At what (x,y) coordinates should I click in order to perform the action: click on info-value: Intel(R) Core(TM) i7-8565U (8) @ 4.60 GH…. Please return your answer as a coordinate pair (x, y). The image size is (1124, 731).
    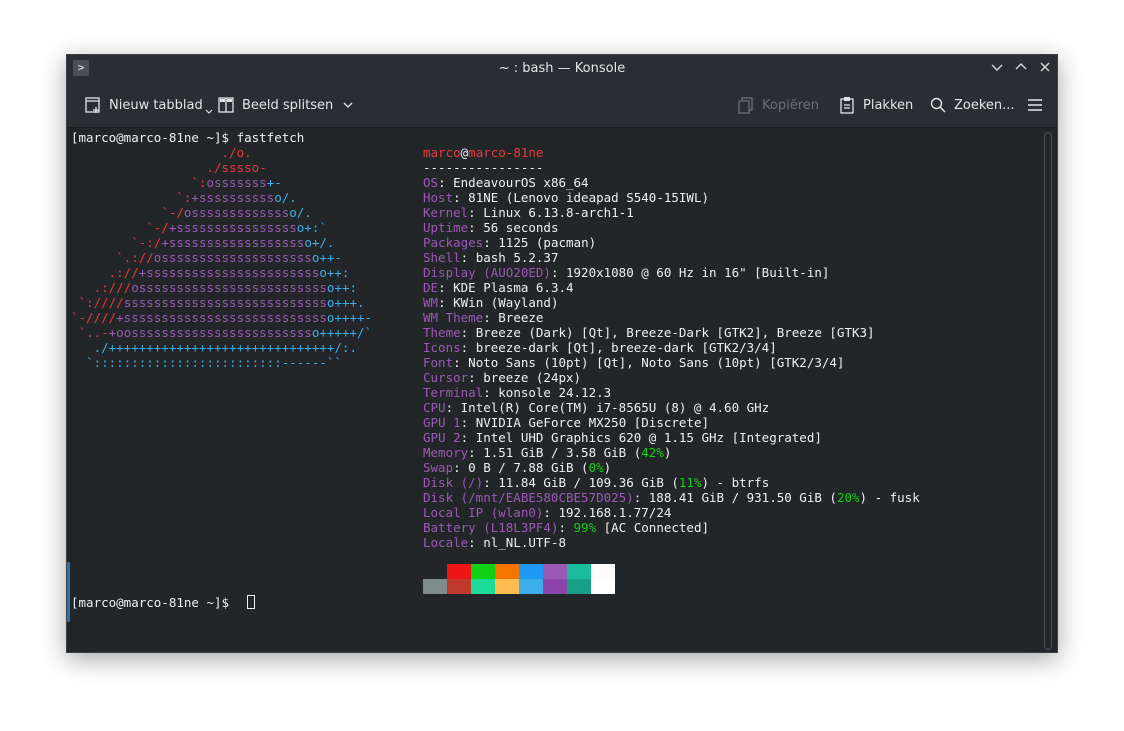
    Looking at the image, I should click on (615, 407).